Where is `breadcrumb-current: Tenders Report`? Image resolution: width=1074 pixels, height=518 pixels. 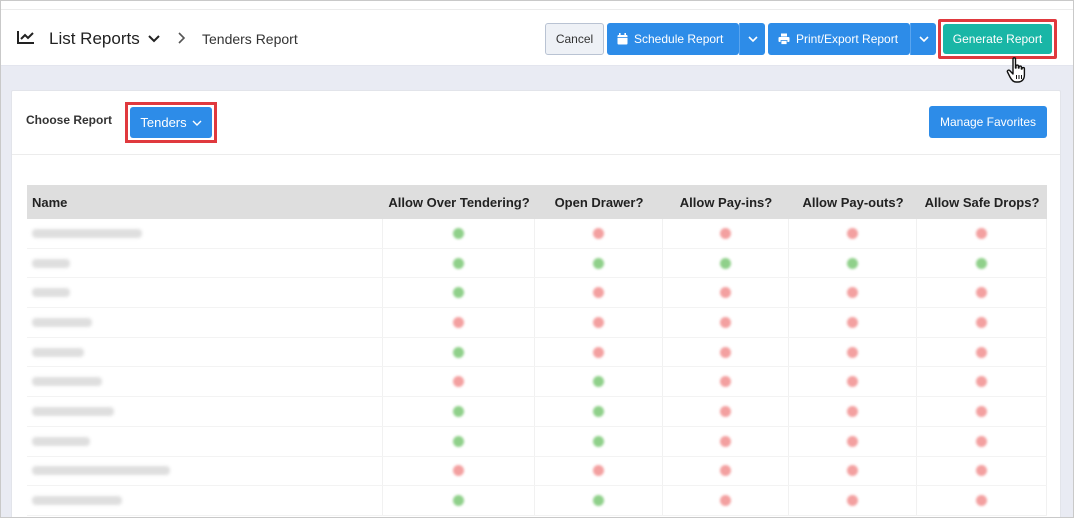 breadcrumb-current: Tenders Report is located at coordinates (250, 39).